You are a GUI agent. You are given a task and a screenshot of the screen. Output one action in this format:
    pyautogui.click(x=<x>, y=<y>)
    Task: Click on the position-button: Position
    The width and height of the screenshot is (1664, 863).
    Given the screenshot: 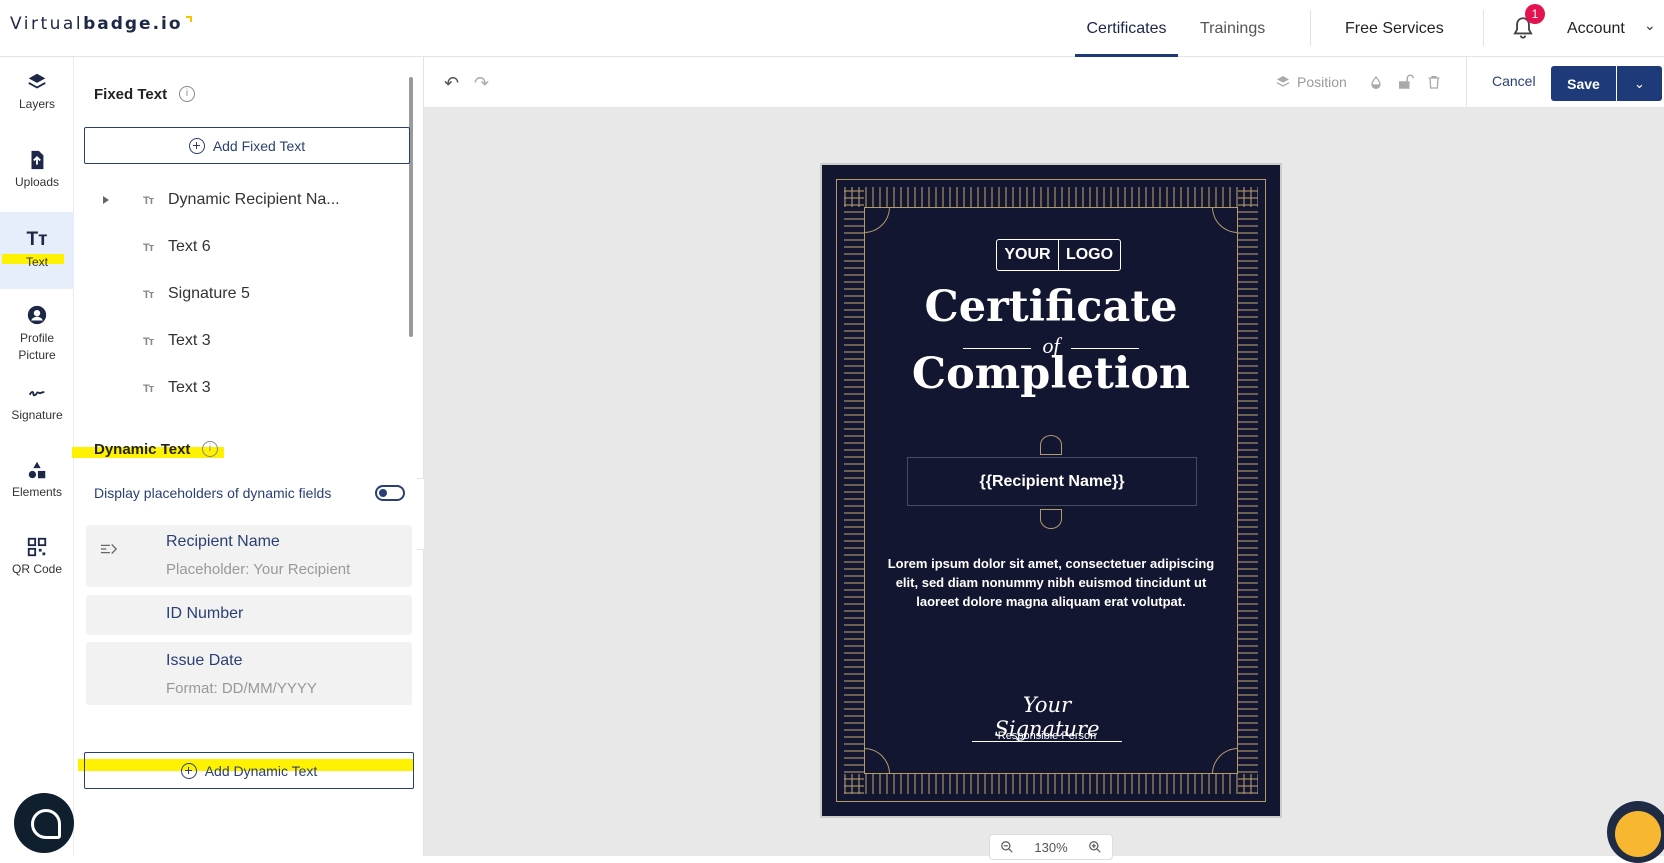 What is the action you would take?
    pyautogui.click(x=1311, y=82)
    